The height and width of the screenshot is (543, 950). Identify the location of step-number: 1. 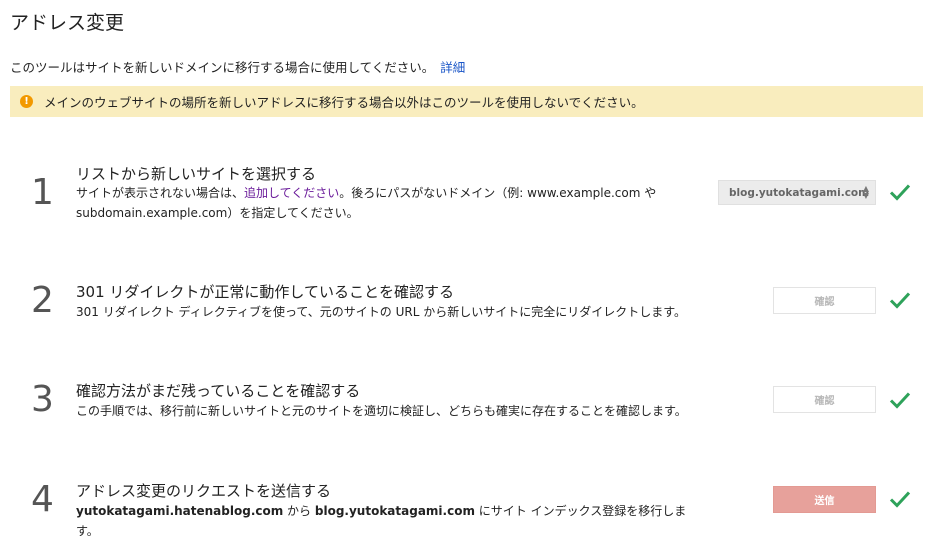
(42, 192).